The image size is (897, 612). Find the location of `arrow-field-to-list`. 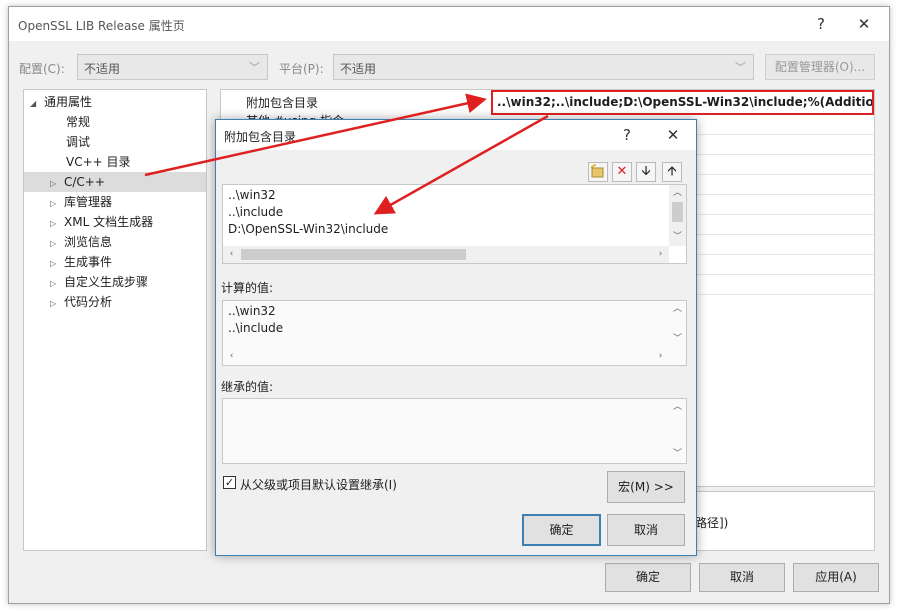

arrow-field-to-list is located at coordinates (461, 164).